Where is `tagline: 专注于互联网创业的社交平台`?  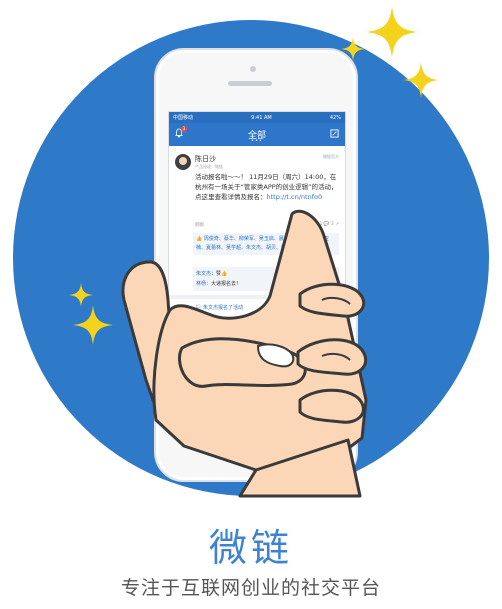
tagline: 专注于互联网创业的社交平台 is located at coordinates (250, 588).